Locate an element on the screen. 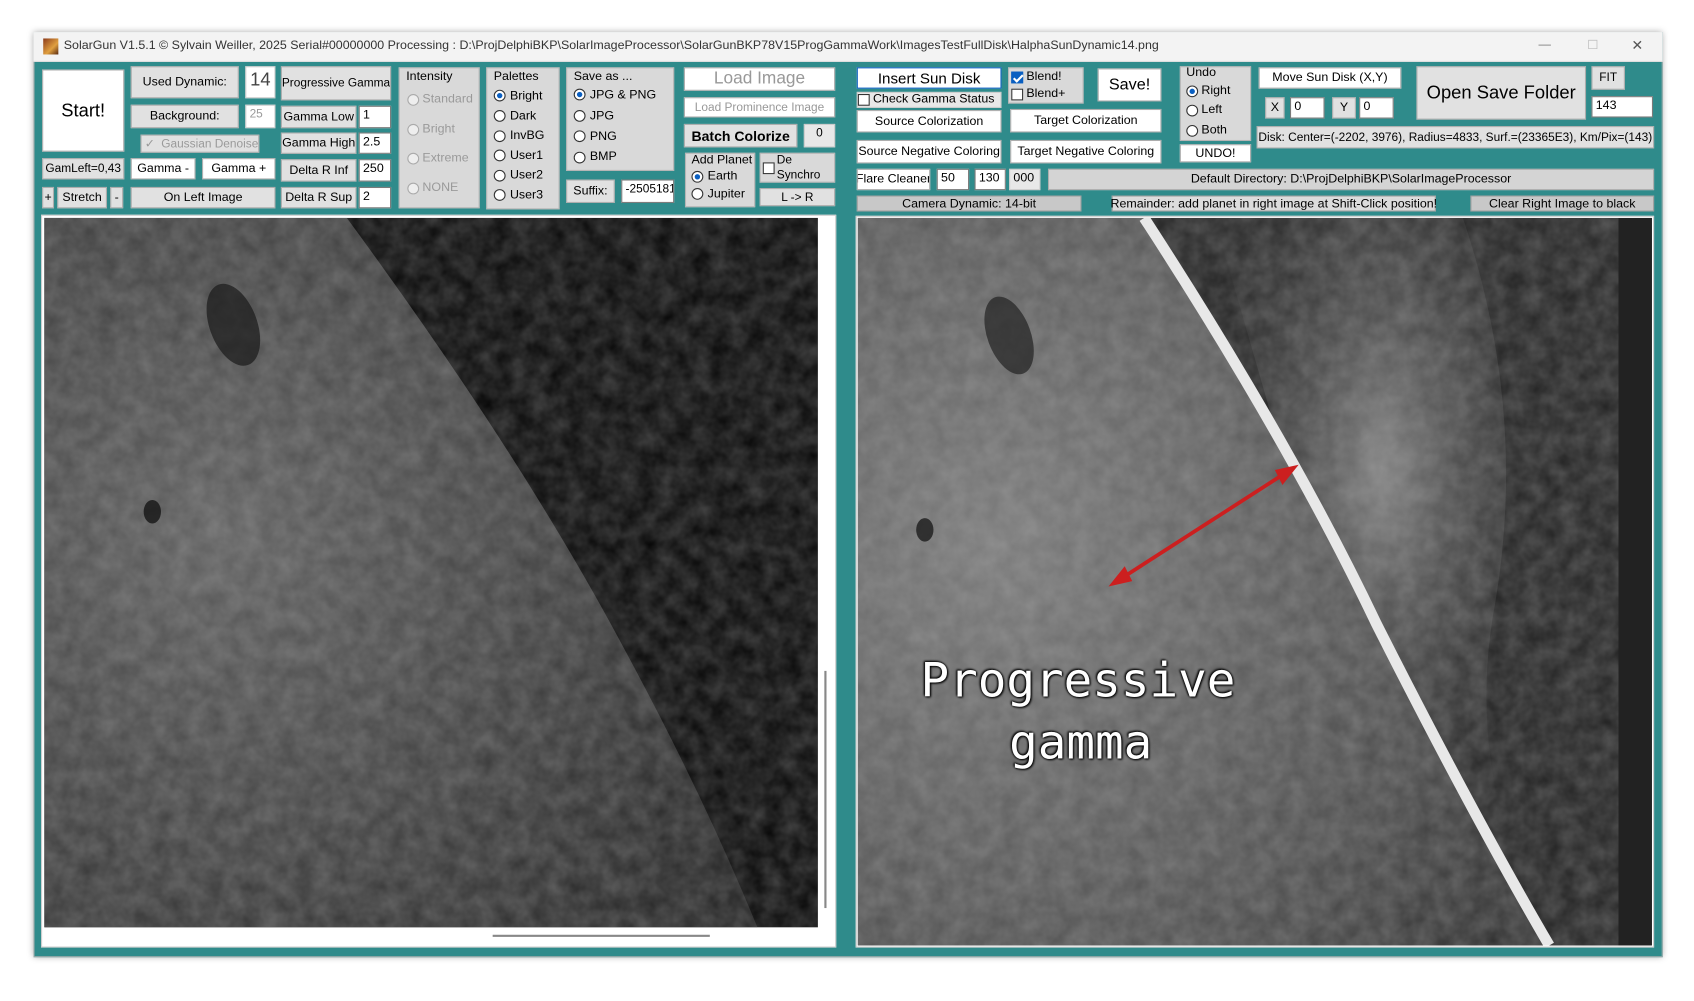  fit-field: 143 is located at coordinates (1622, 107).